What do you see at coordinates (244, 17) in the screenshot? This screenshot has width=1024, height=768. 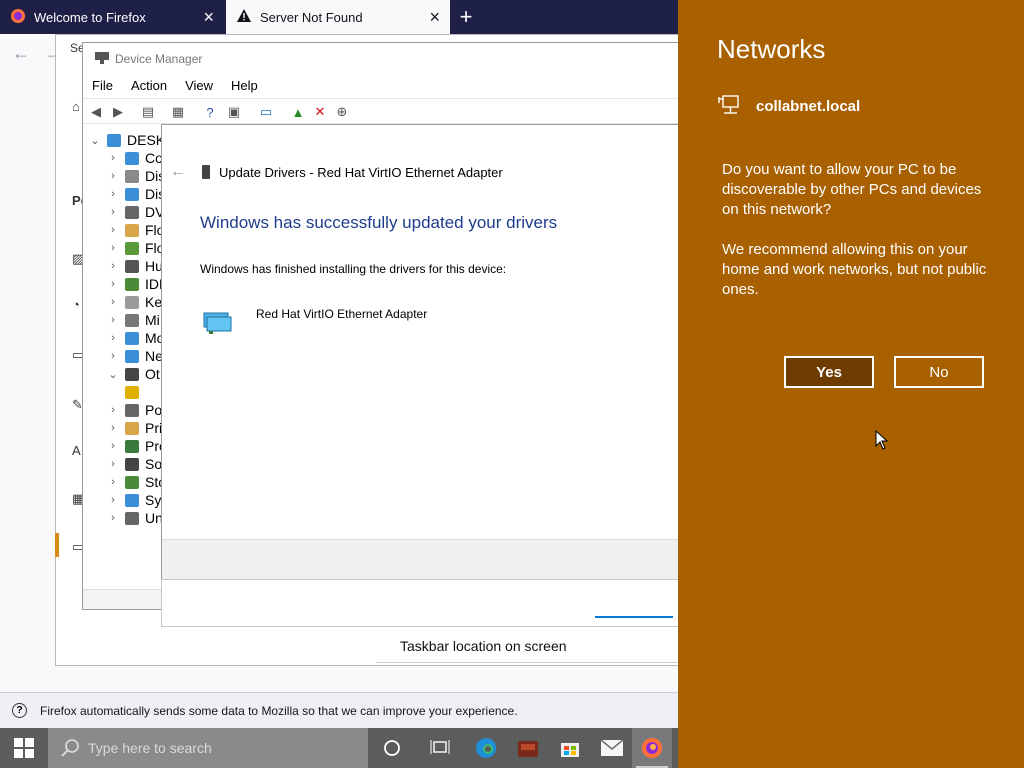 I see `warning-icon` at bounding box center [244, 17].